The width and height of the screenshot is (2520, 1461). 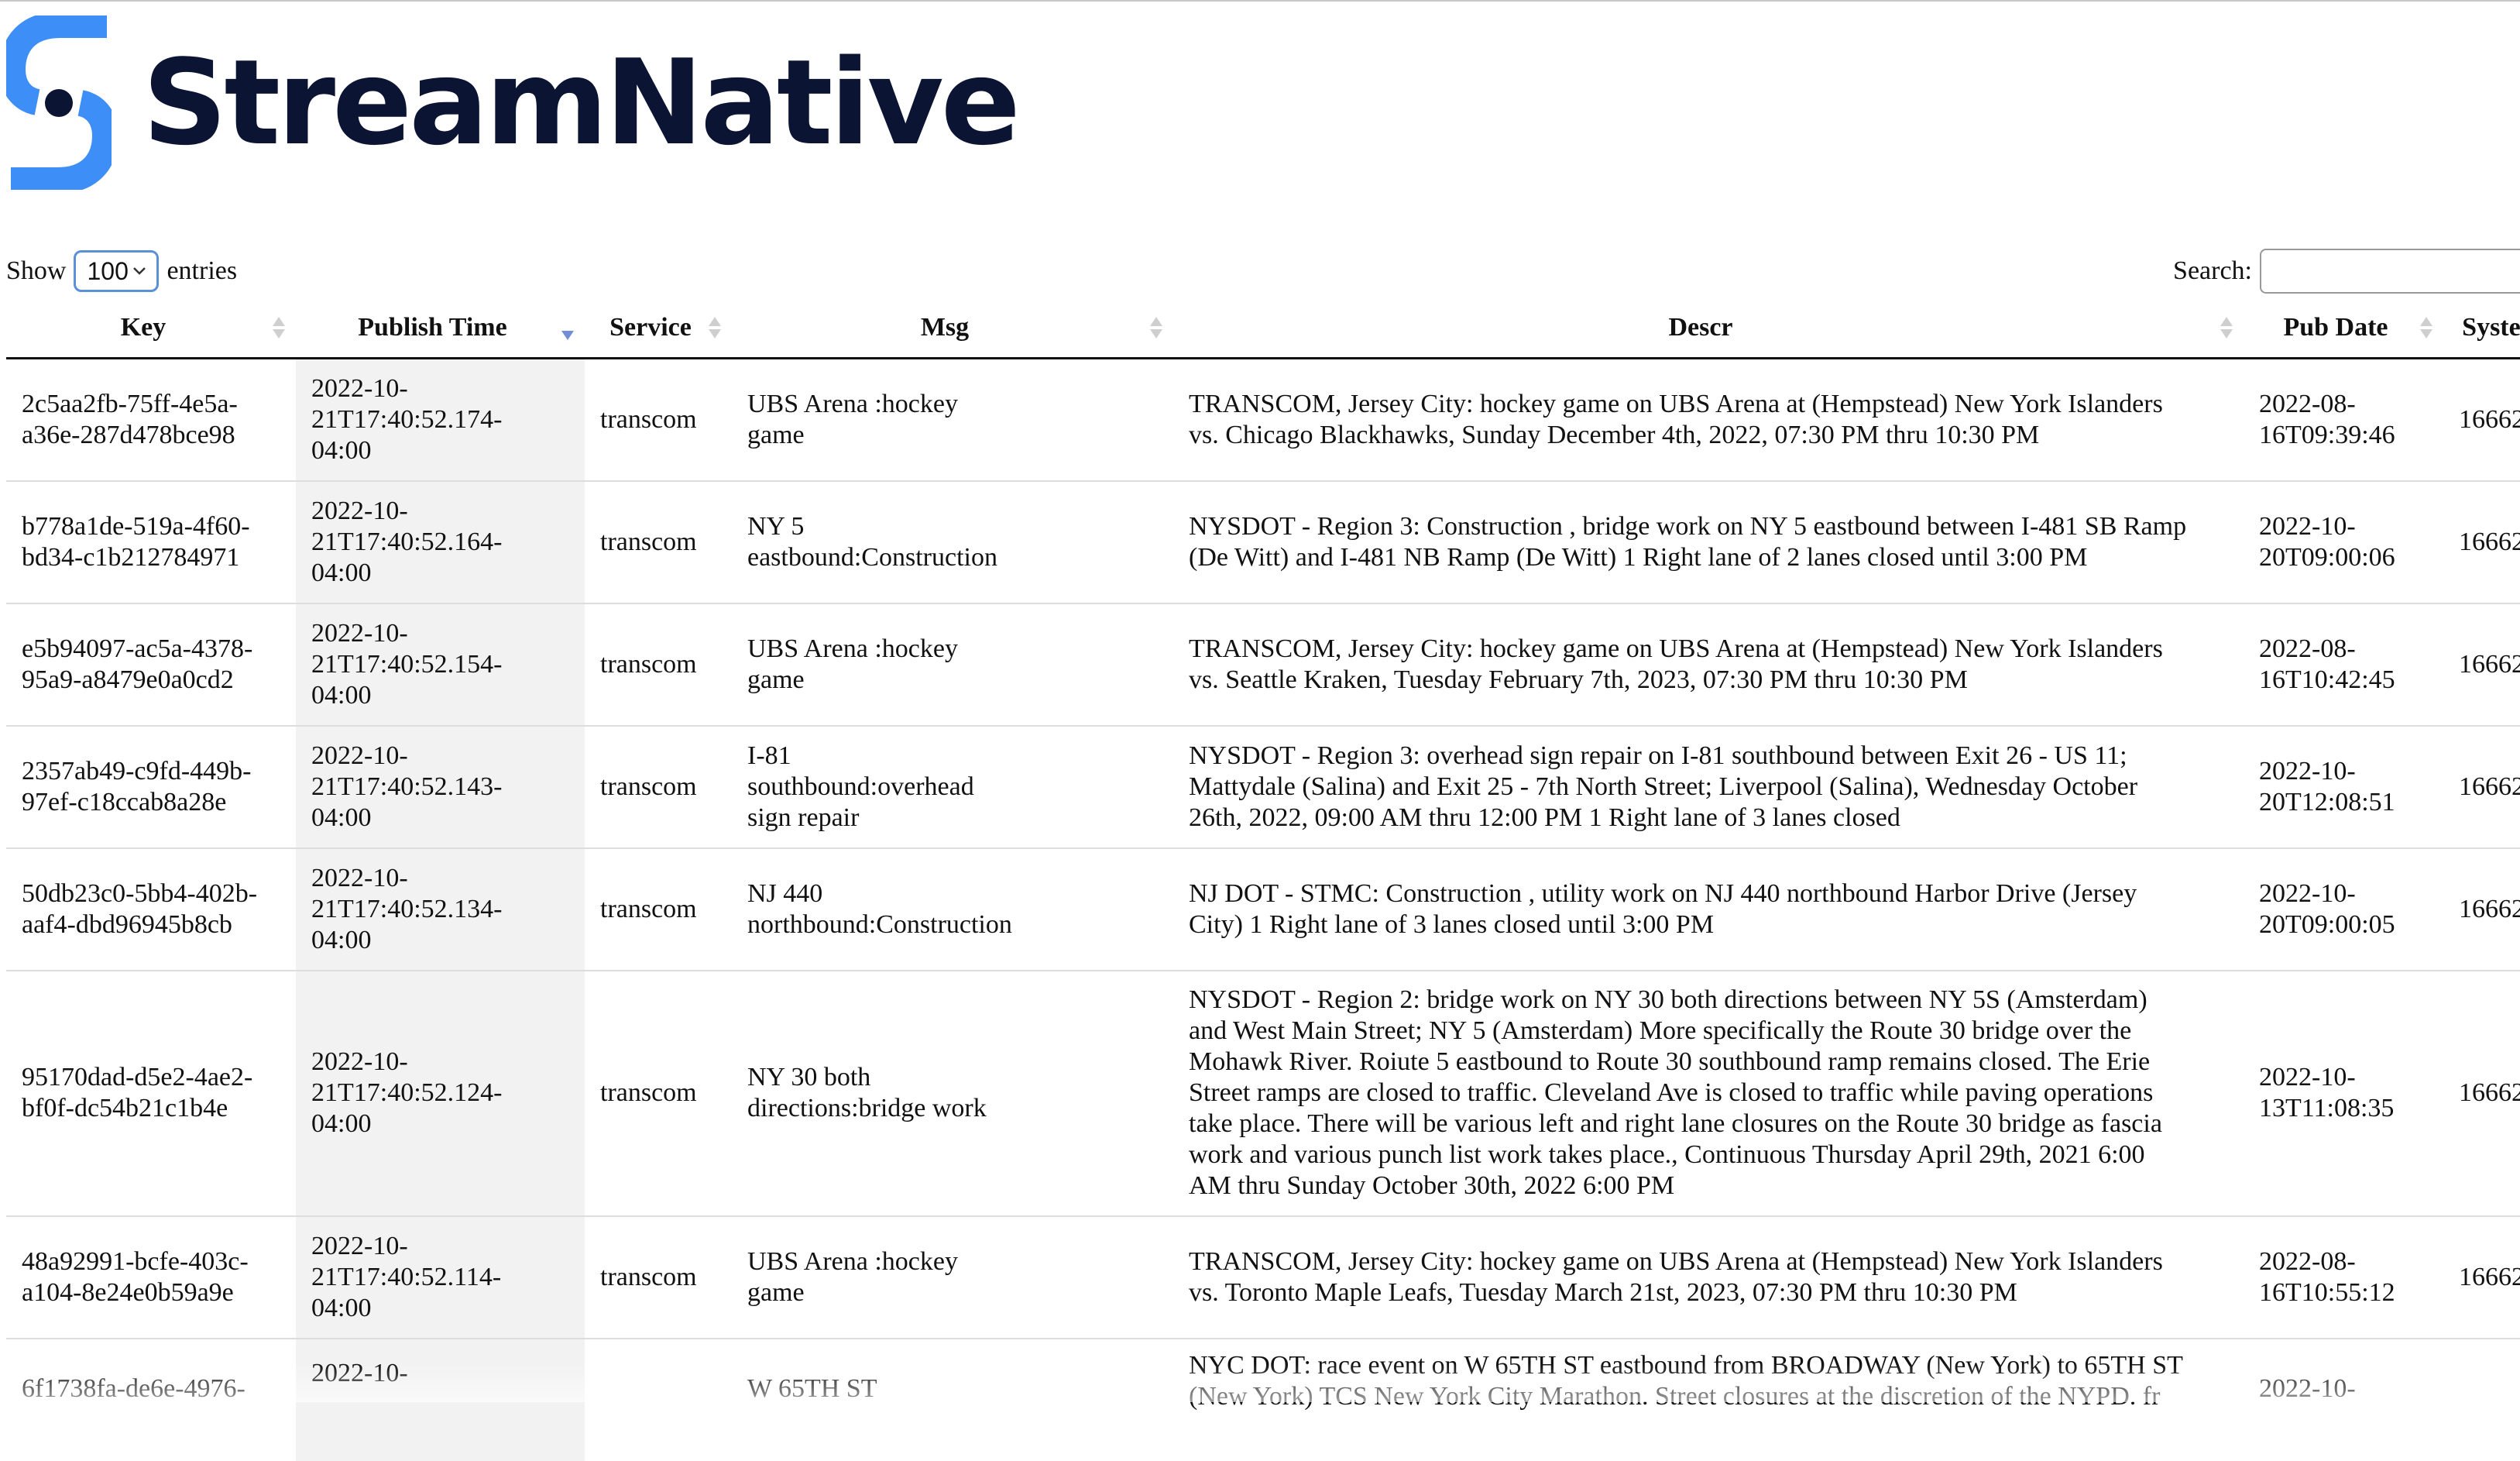 I want to click on cell-key: 6f1738fa-de6e-4976-, so click(x=151, y=1399).